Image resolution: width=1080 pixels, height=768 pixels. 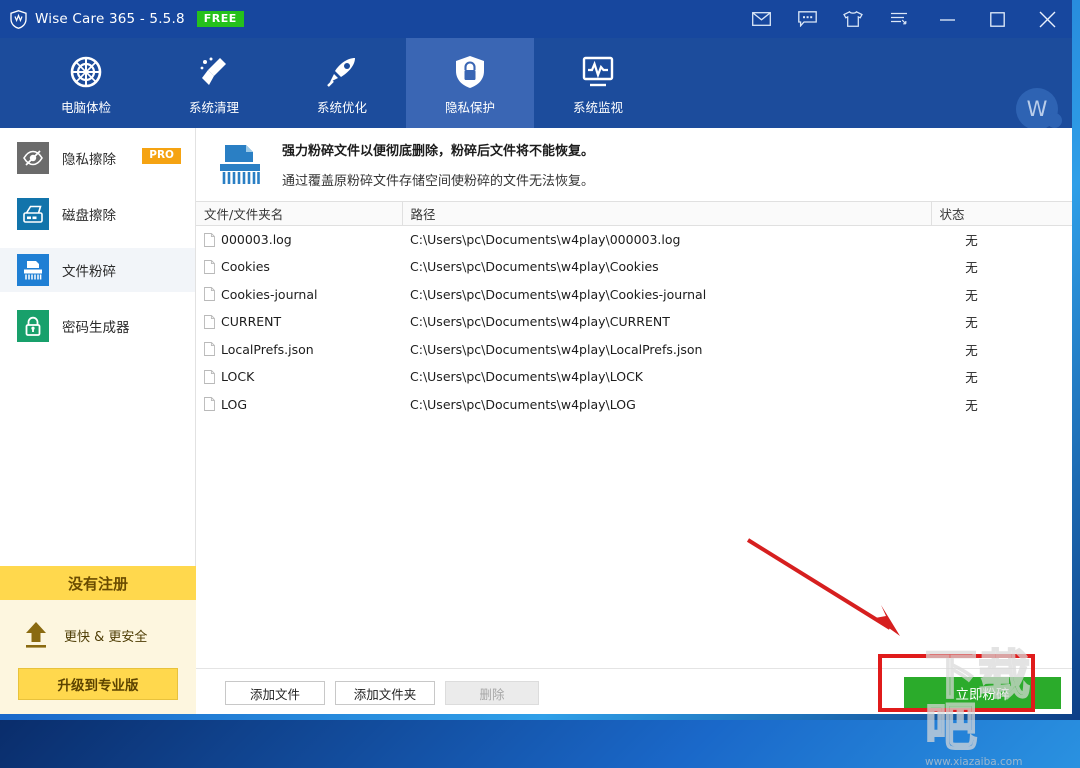 What do you see at coordinates (98, 583) in the screenshot?
I see `registration-status: 没有注册` at bounding box center [98, 583].